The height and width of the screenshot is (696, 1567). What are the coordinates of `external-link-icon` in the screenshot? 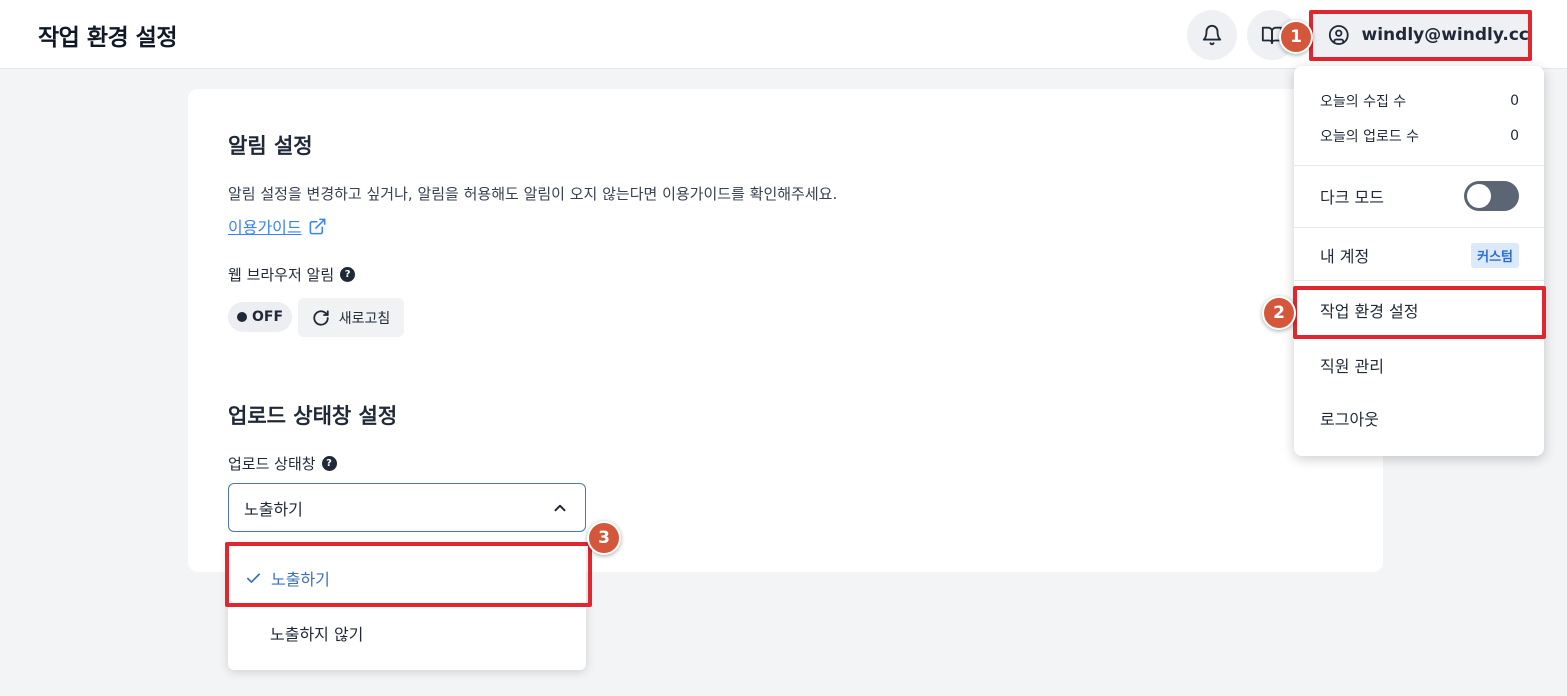 It's located at (317, 226).